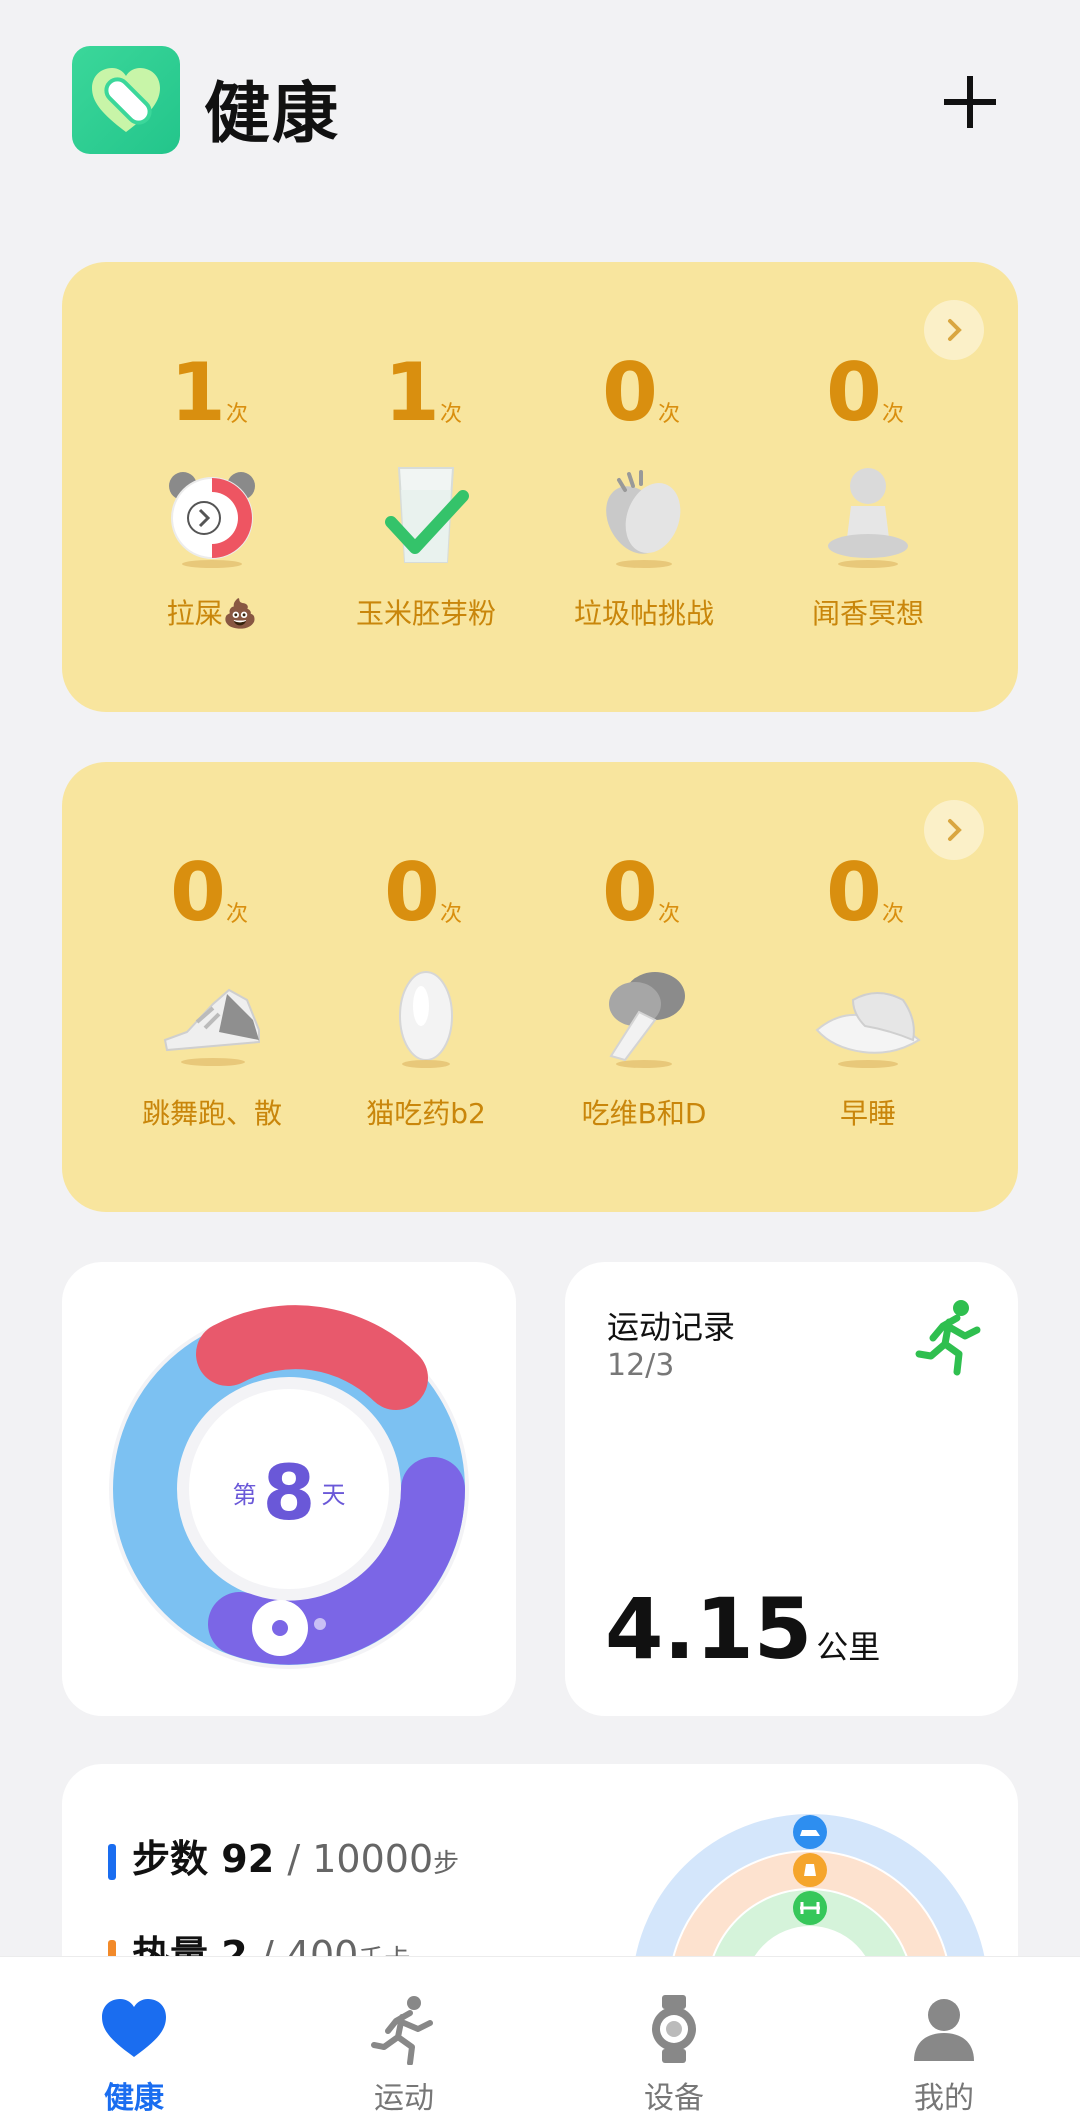  Describe the element at coordinates (283, 1855) in the screenshot. I see `steps-metric: 步数 92 / 10000步` at that location.